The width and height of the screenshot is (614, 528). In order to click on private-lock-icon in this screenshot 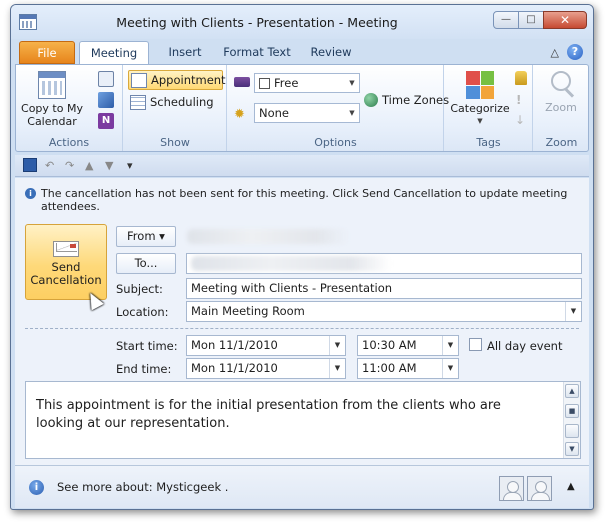, I will do `click(521, 78)`.